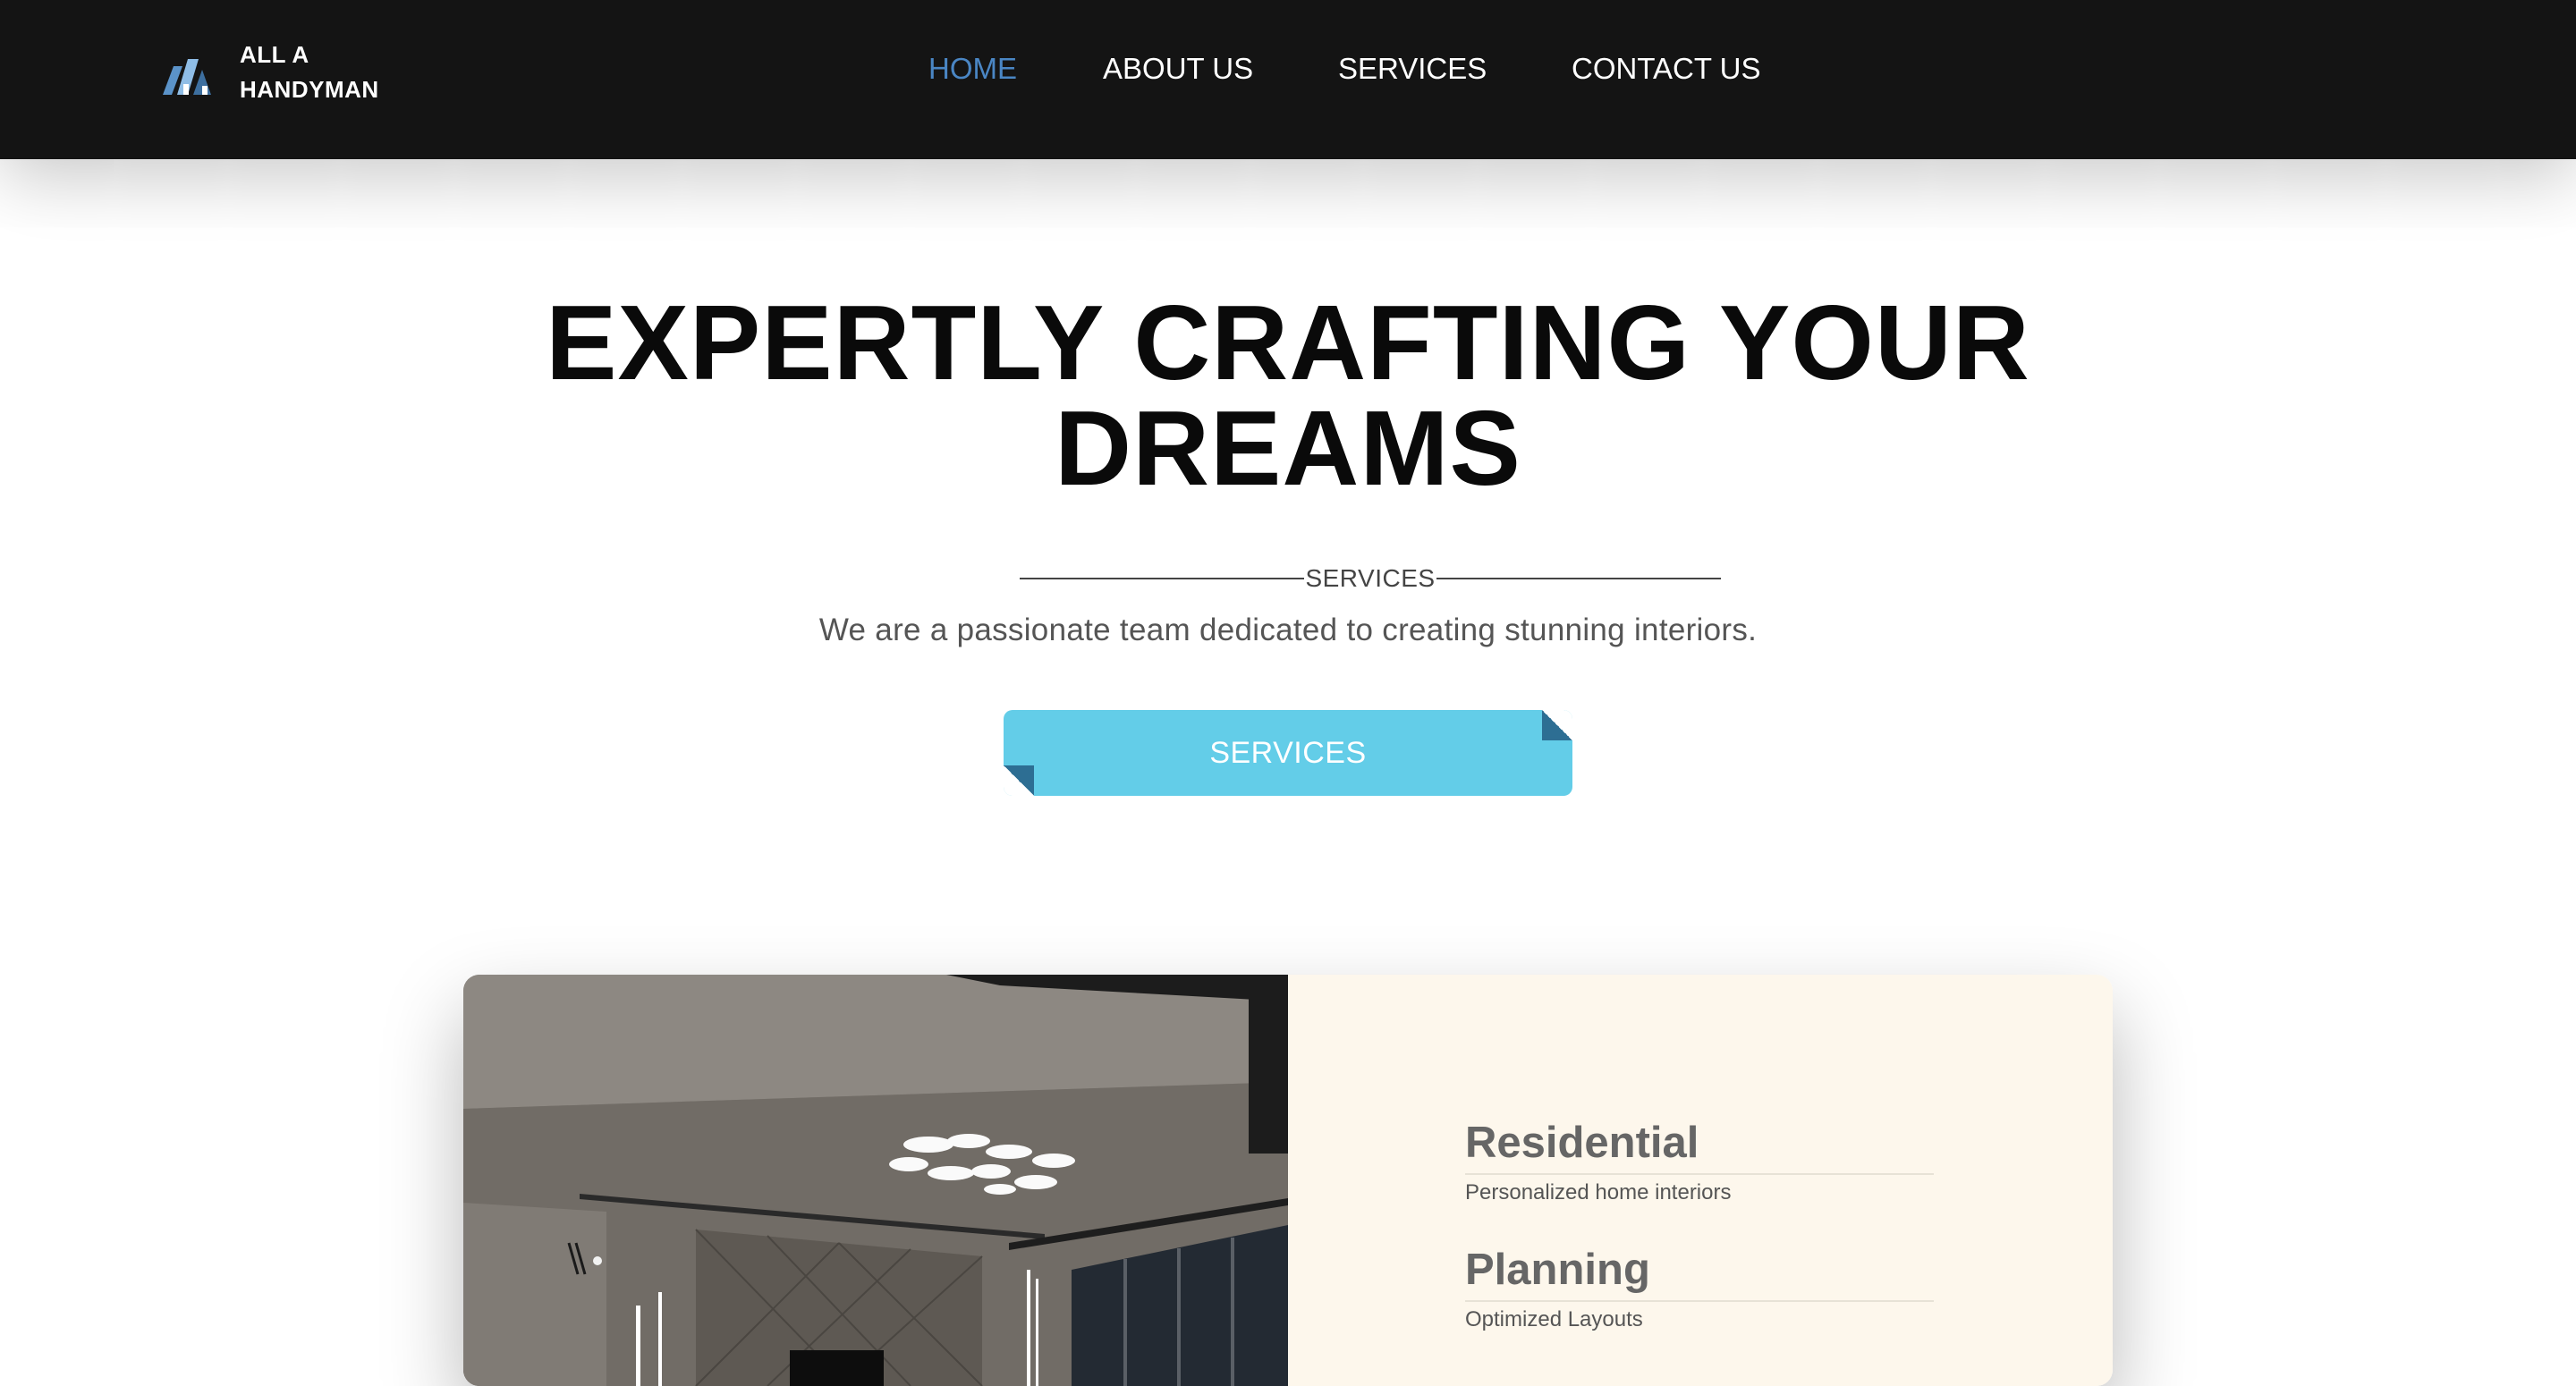 This screenshot has height=1386, width=2576. I want to click on services-cta-button: SERVICES, so click(1288, 753).